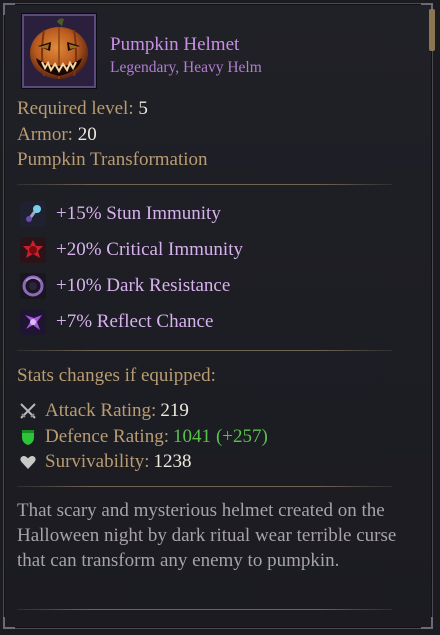 The image size is (440, 635). What do you see at coordinates (112, 159) in the screenshot?
I see `special-effect: Pumpkin Transformation` at bounding box center [112, 159].